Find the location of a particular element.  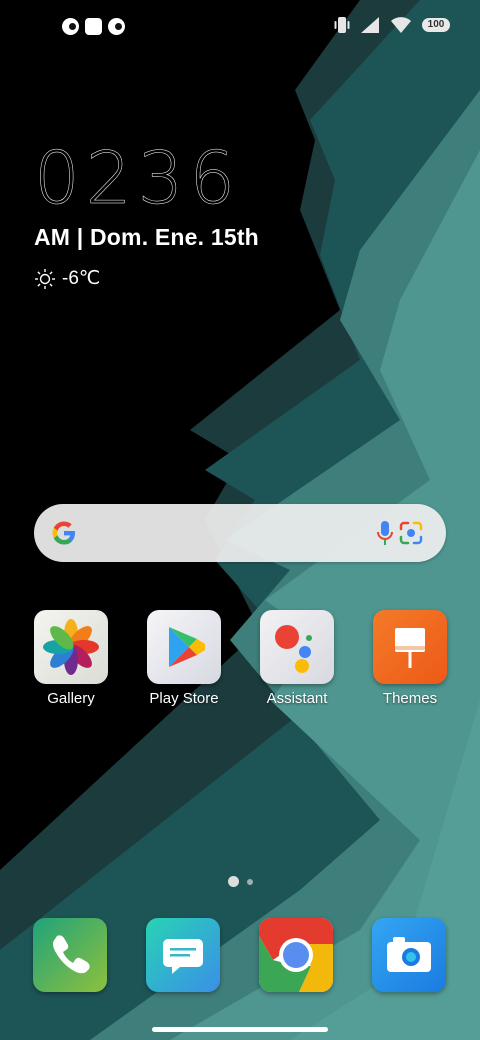

google-search-bar is located at coordinates (240, 533).